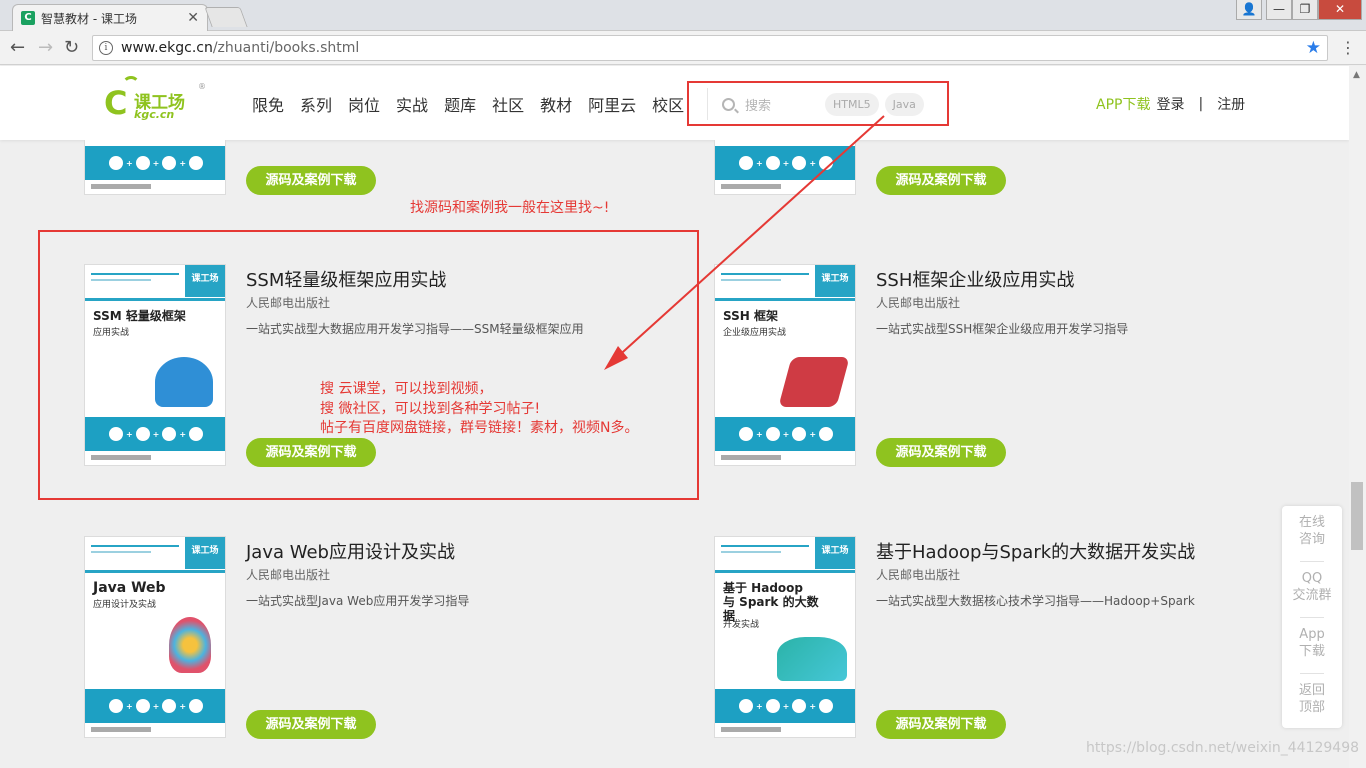 Image resolution: width=1366 pixels, height=768 pixels. I want to click on register-link: 注册, so click(1231, 104).